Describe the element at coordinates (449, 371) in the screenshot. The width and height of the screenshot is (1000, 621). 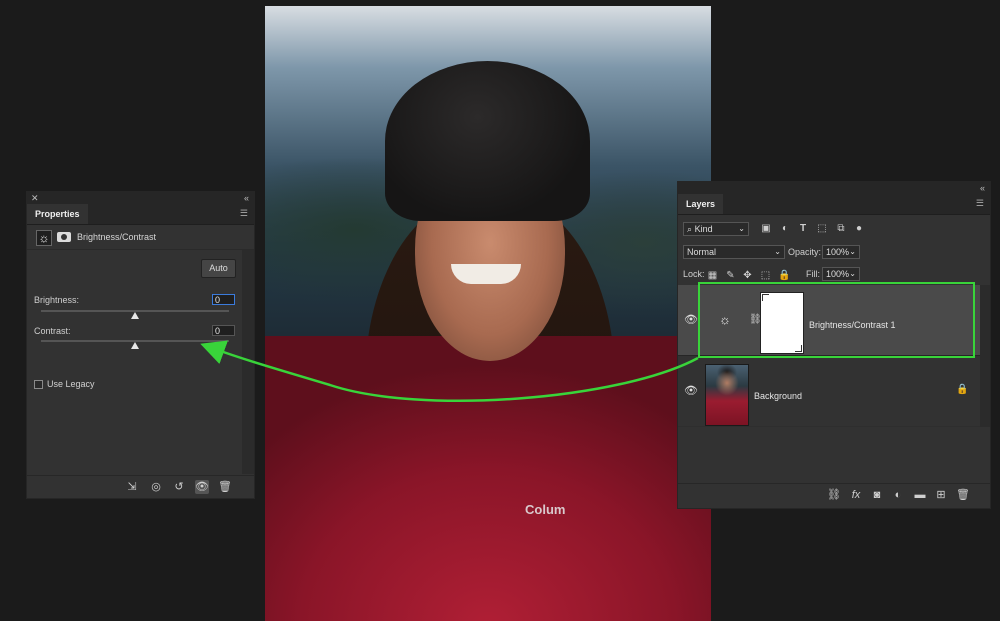
I see `annotation-arrow` at that location.